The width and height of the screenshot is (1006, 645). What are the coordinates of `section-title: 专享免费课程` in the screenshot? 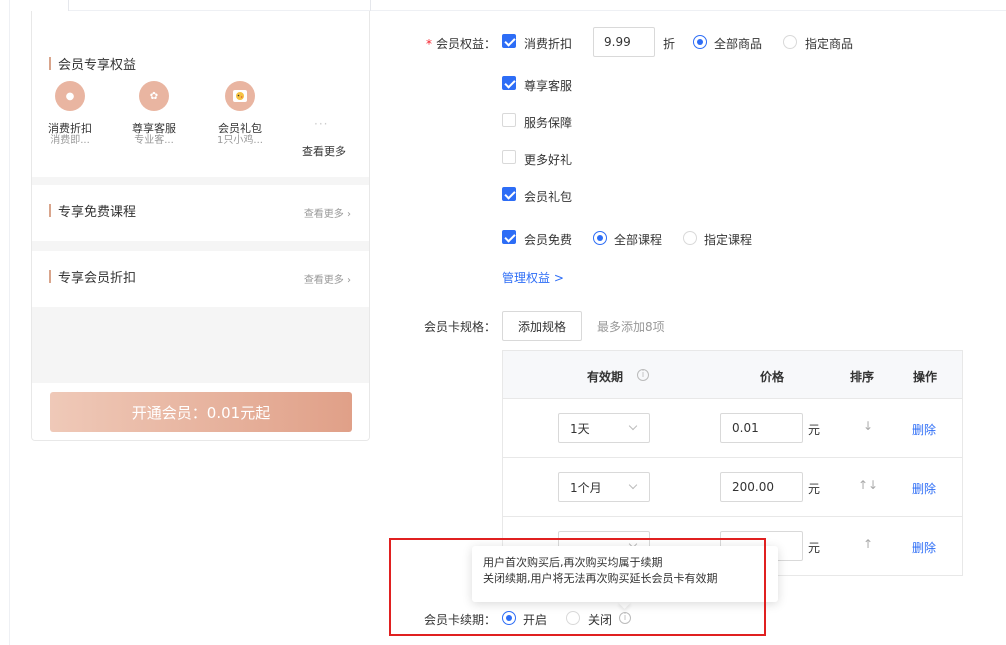 It's located at (92, 210).